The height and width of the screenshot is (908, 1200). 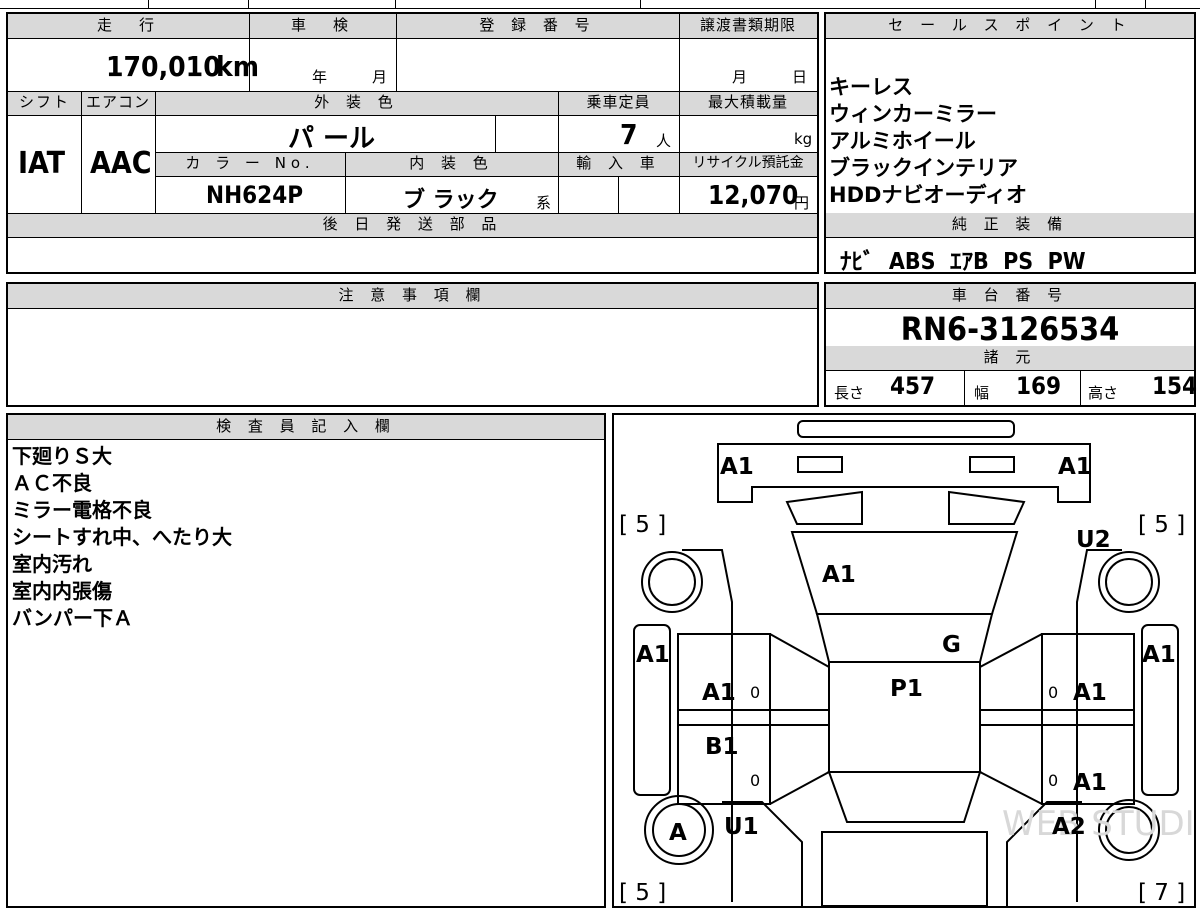 What do you see at coordinates (642, 525) in the screenshot?
I see `label-tread-front-left: [ 5 ]` at bounding box center [642, 525].